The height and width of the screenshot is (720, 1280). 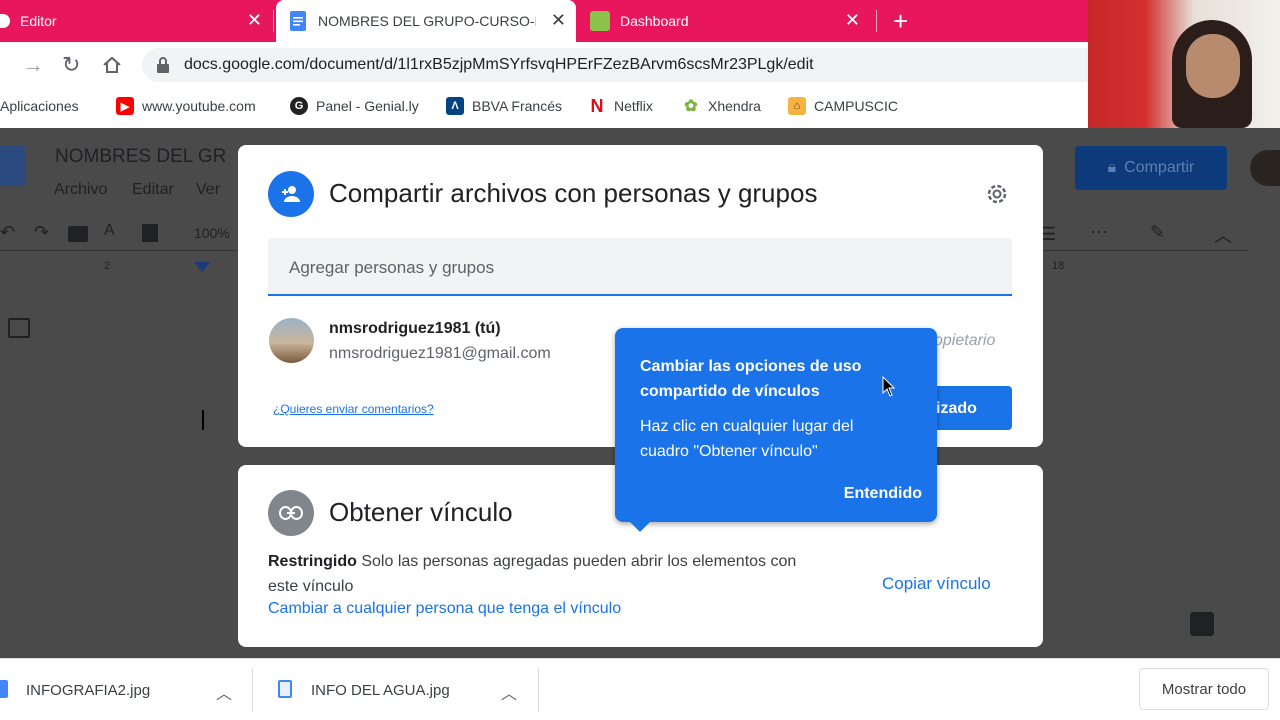 I want to click on campus-icon: ⌂, so click(x=797, y=106).